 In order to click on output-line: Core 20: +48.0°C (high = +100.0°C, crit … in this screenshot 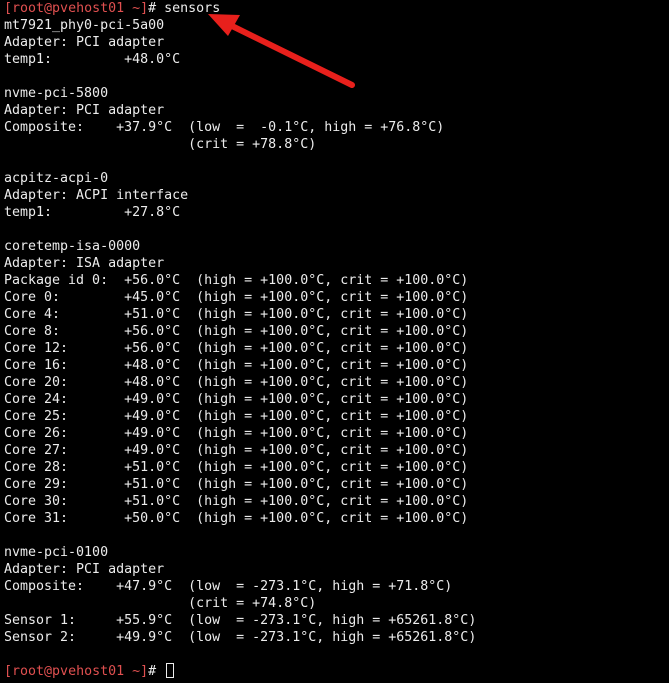, I will do `click(236, 382)`.